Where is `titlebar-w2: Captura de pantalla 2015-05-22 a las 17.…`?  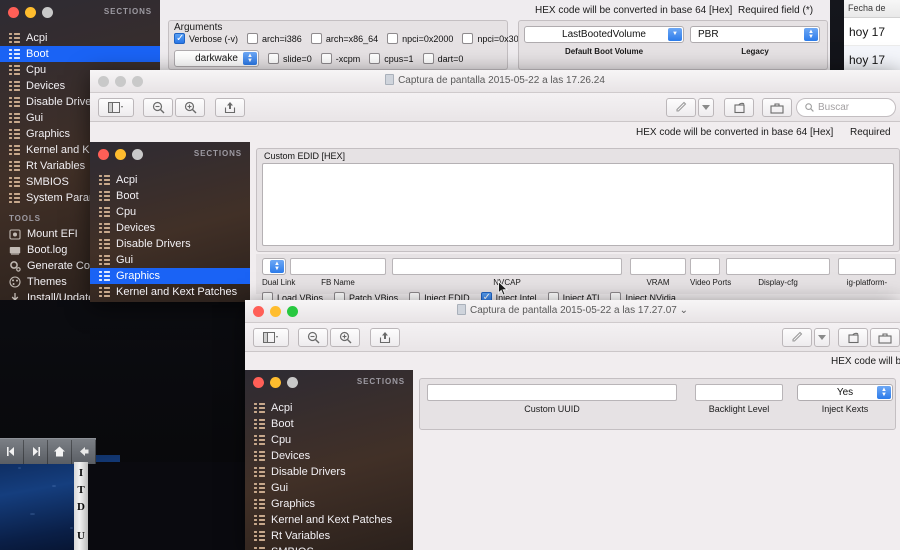
titlebar-w2: Captura de pantalla 2015-05-22 a las 17.… is located at coordinates (495, 81).